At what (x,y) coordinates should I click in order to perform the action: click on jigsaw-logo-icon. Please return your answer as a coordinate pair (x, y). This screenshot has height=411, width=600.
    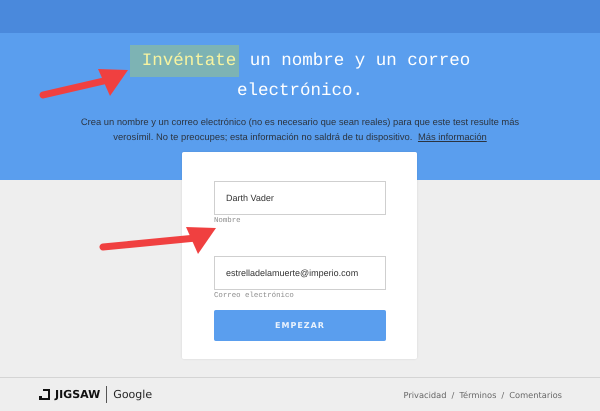
    Looking at the image, I should click on (44, 394).